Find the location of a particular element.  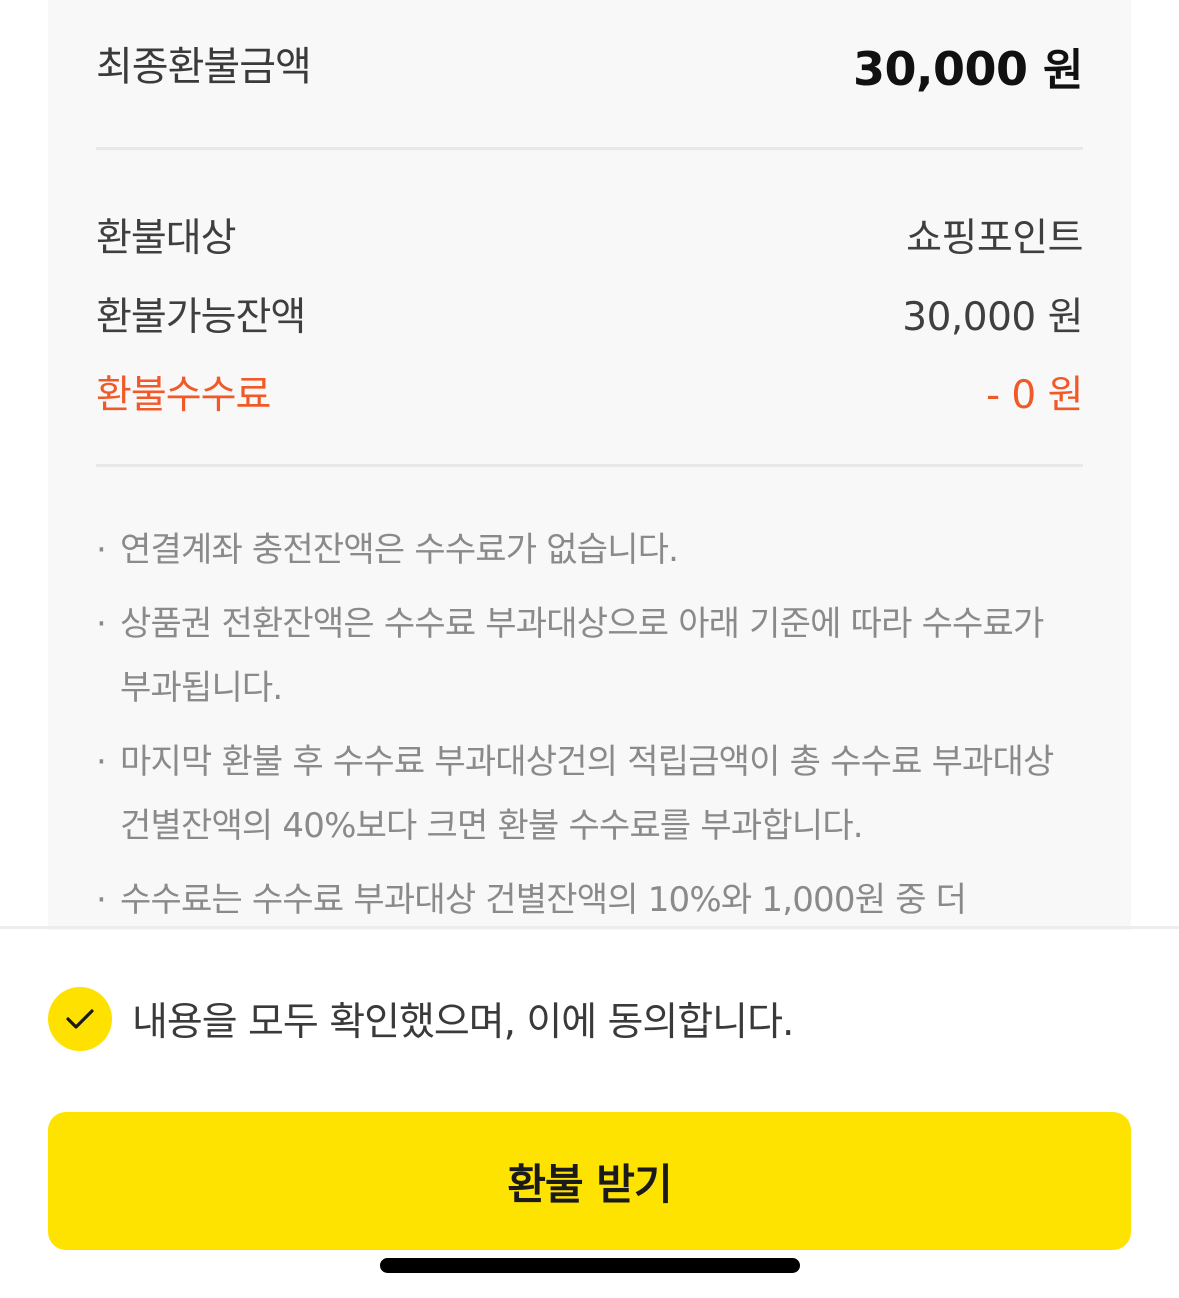

refund-fee-row: 환불수수료 - 0 원 is located at coordinates (590, 394).